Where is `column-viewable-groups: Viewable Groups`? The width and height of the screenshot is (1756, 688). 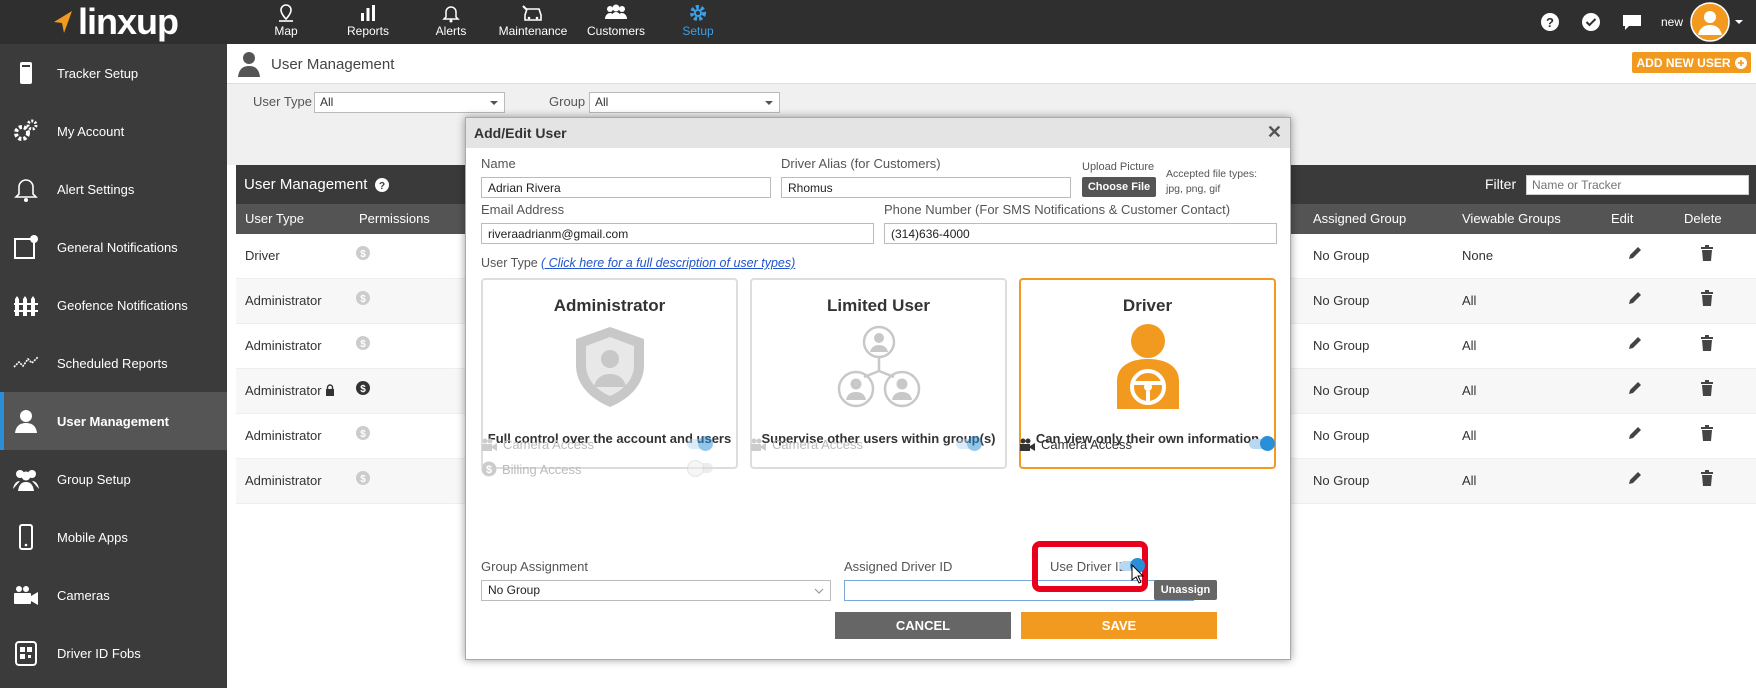
column-viewable-groups: Viewable Groups is located at coordinates (1511, 218).